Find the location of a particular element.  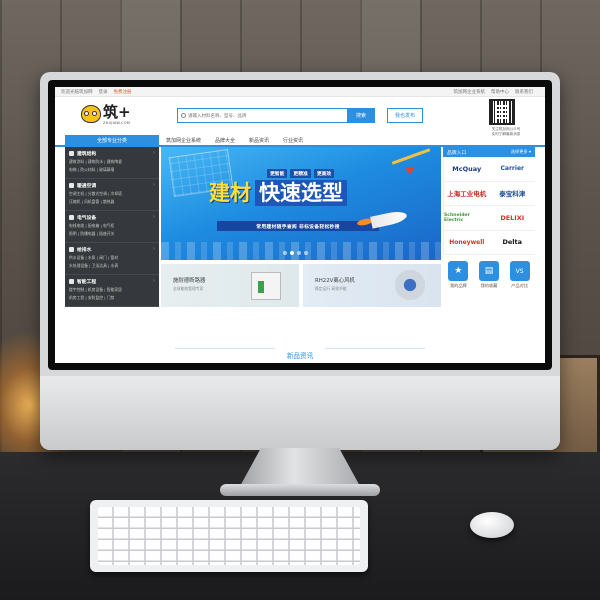

sidebar-subcategories: 供水设备 | 水泵 | 阀门 | 管材 is located at coordinates (112, 258).